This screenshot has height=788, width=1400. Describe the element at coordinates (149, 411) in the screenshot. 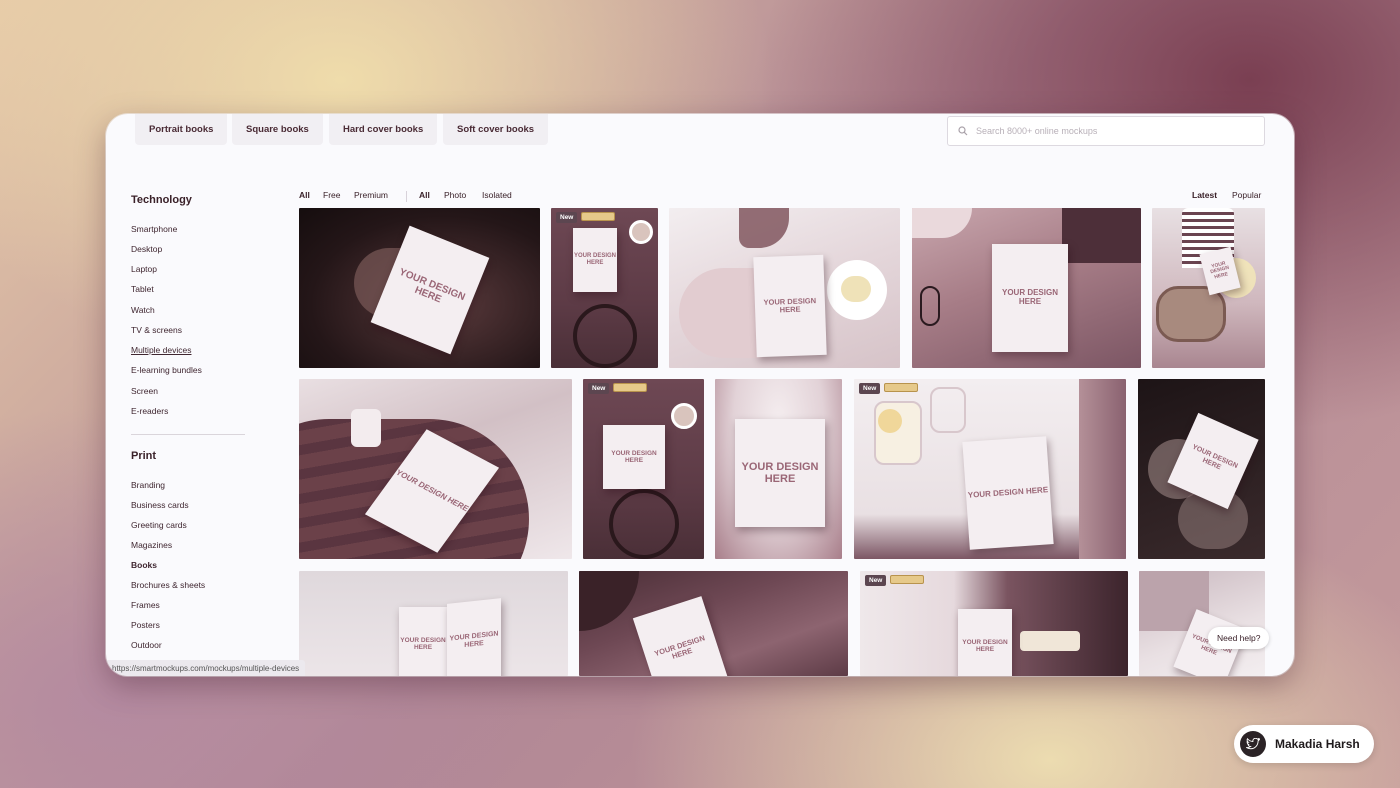

I see `sidebar-item-e-readers: E-readers` at that location.